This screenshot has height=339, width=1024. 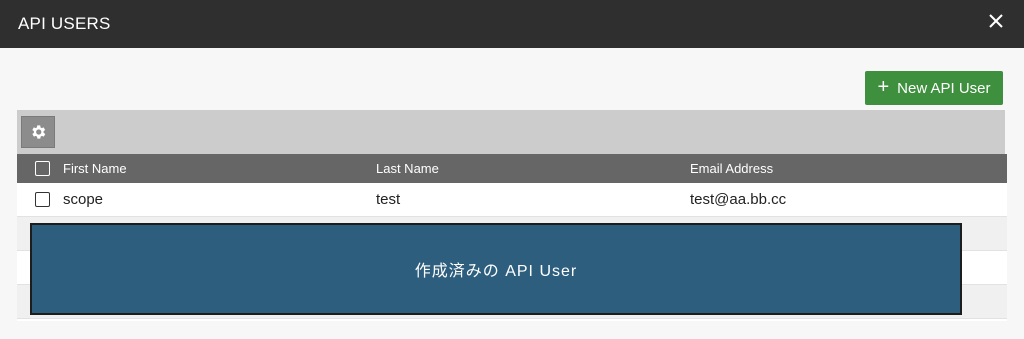 I want to click on table-toolbar, so click(x=511, y=132).